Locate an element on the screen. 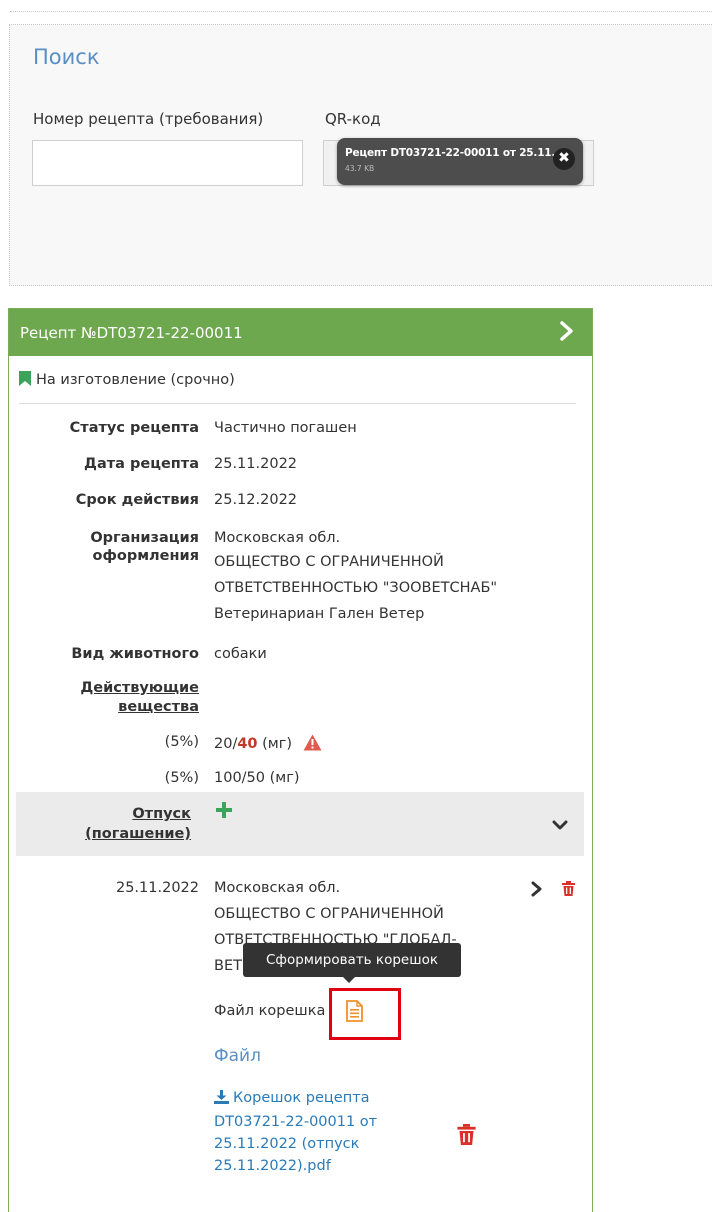  recipe-card-header: Рецепт №DT03721-22-00011 is located at coordinates (300, 332).